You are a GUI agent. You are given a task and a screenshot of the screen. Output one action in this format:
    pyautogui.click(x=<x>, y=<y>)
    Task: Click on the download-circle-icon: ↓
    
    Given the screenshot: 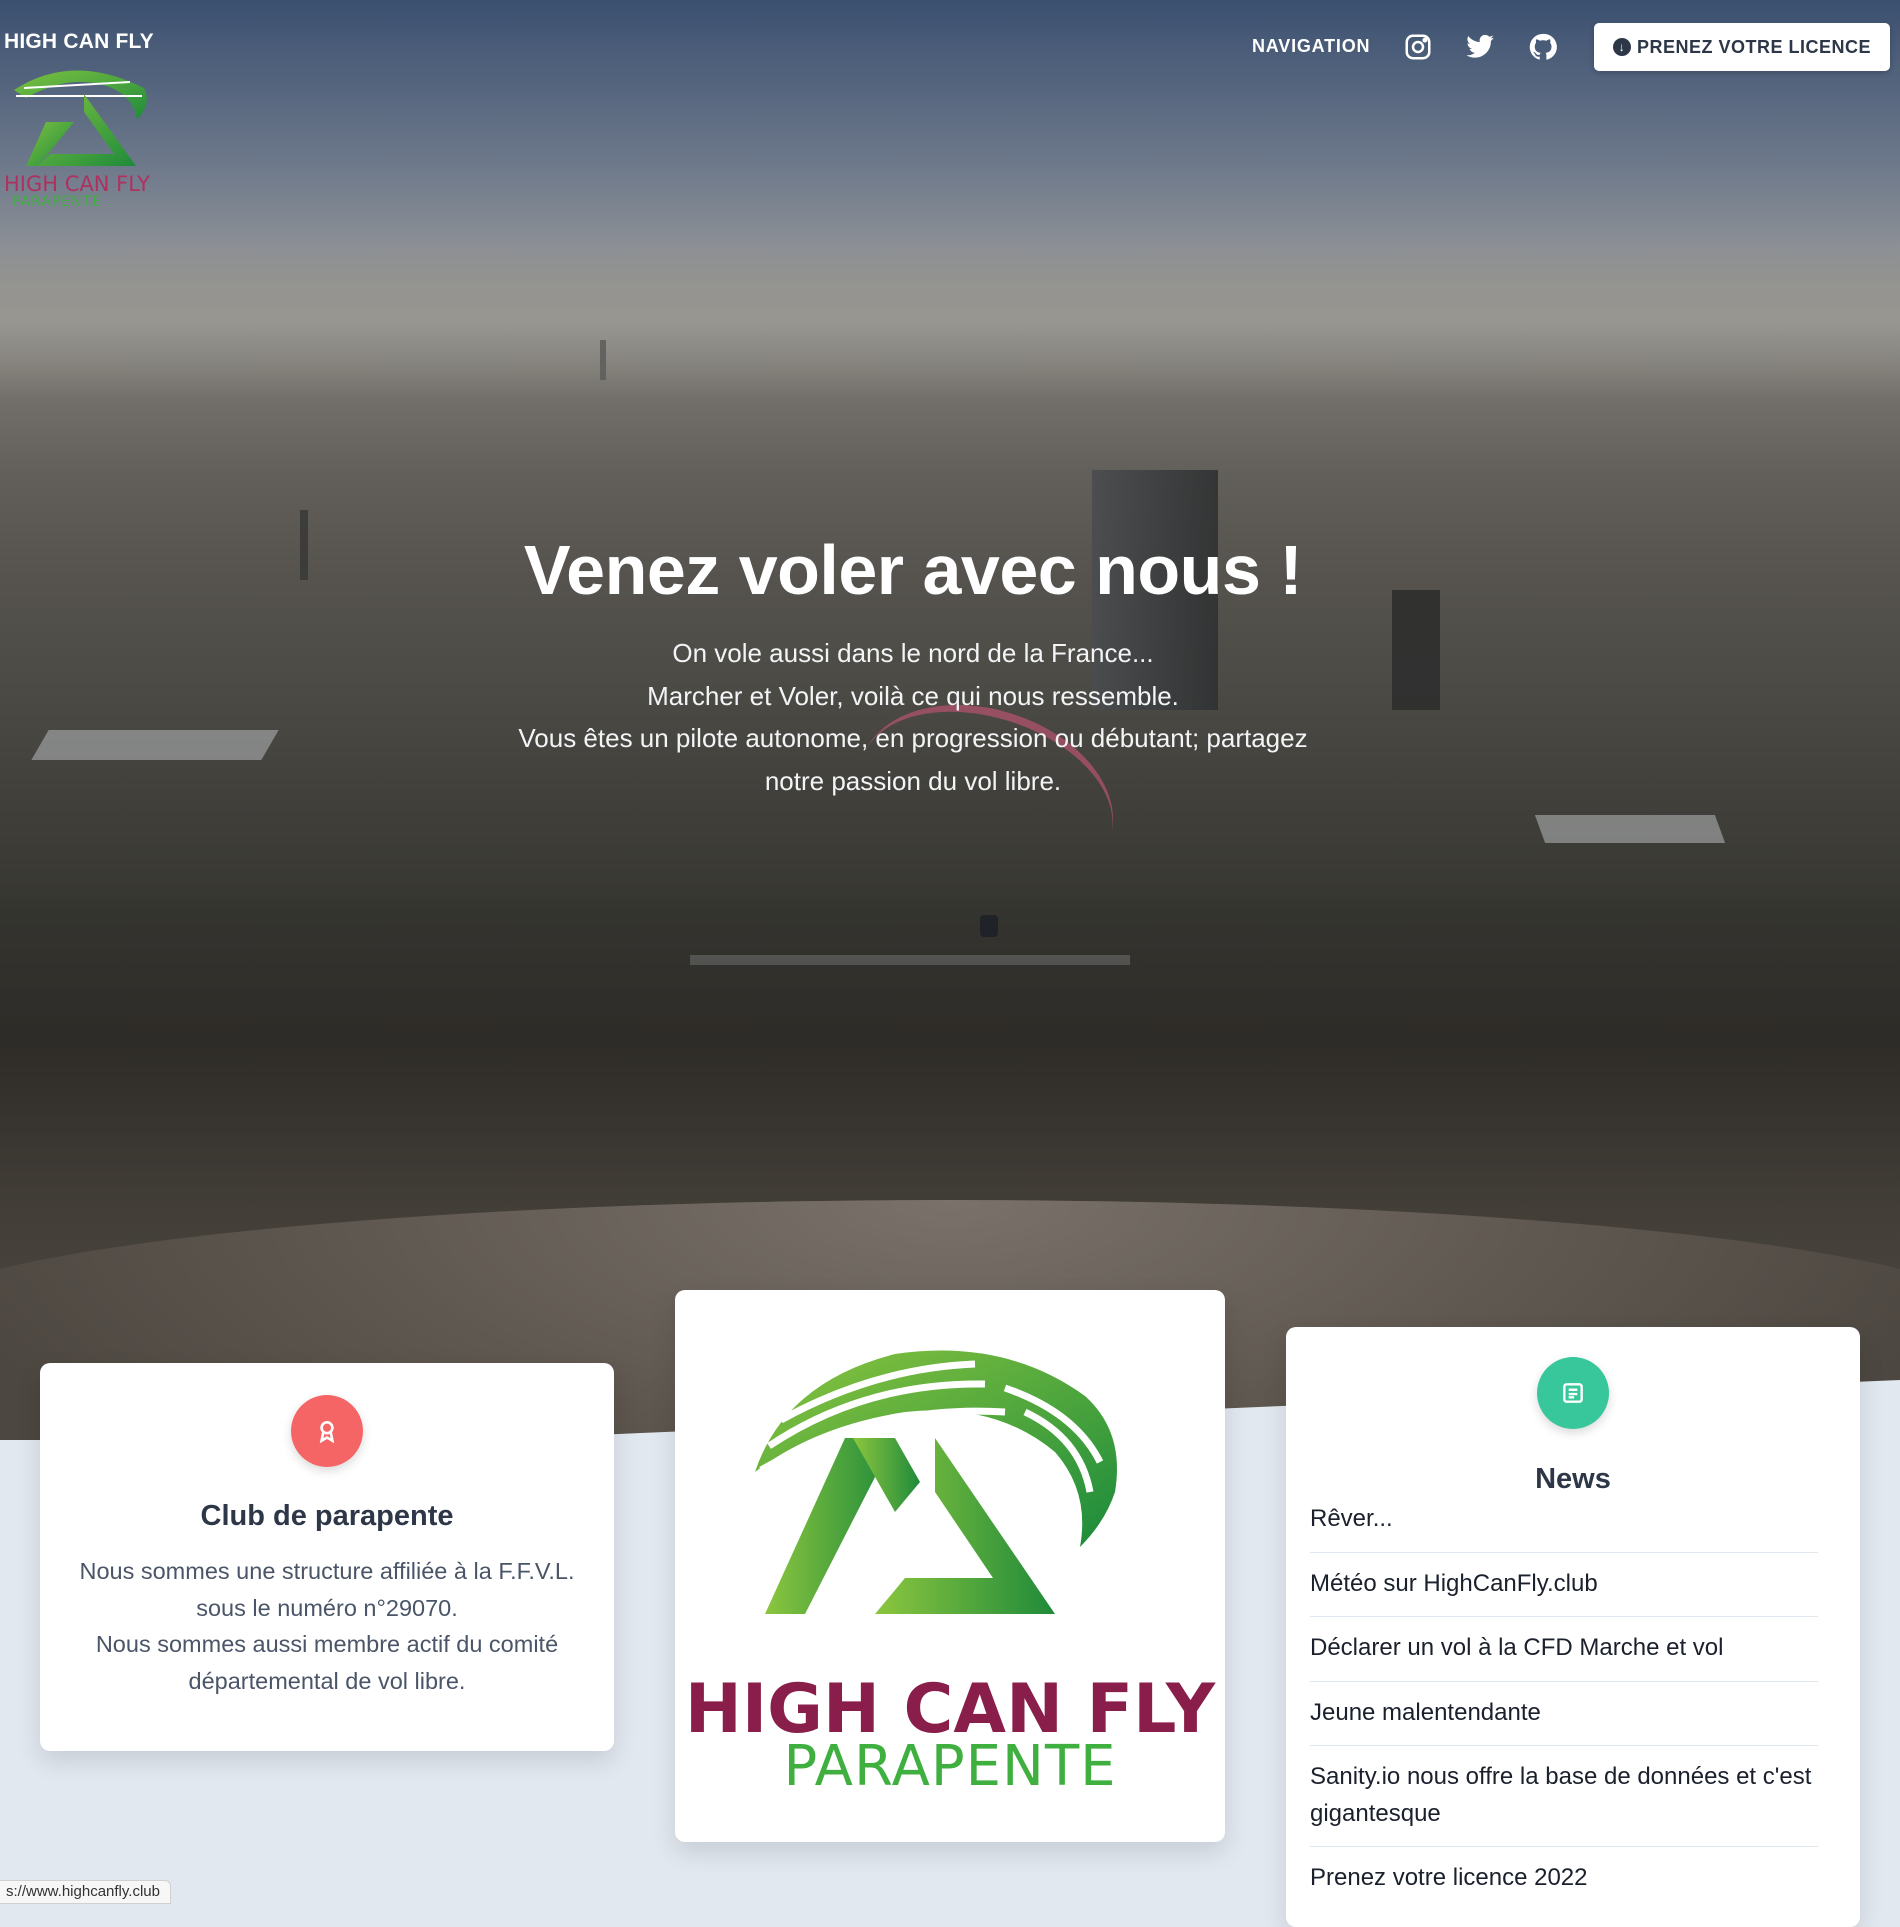 What is the action you would take?
    pyautogui.click(x=1621, y=47)
    